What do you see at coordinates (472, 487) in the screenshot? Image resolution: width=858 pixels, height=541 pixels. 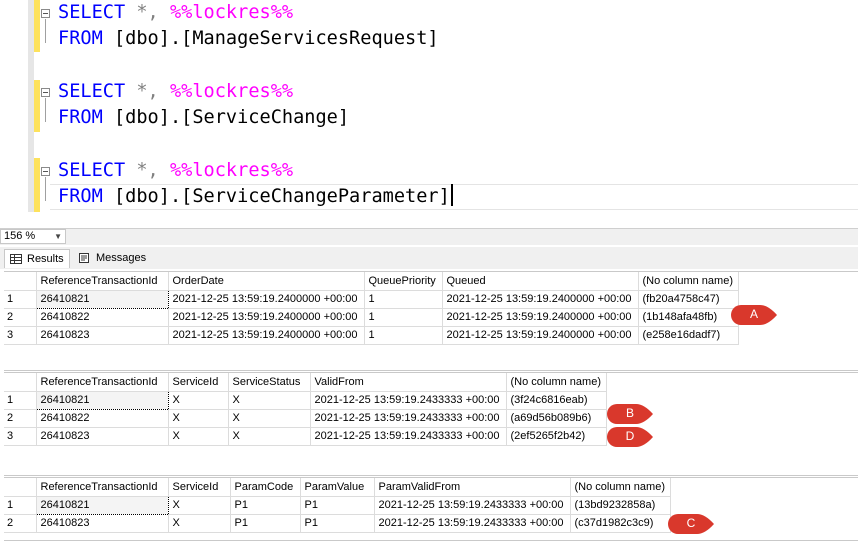 I see `column-header: ParamValidFrom` at bounding box center [472, 487].